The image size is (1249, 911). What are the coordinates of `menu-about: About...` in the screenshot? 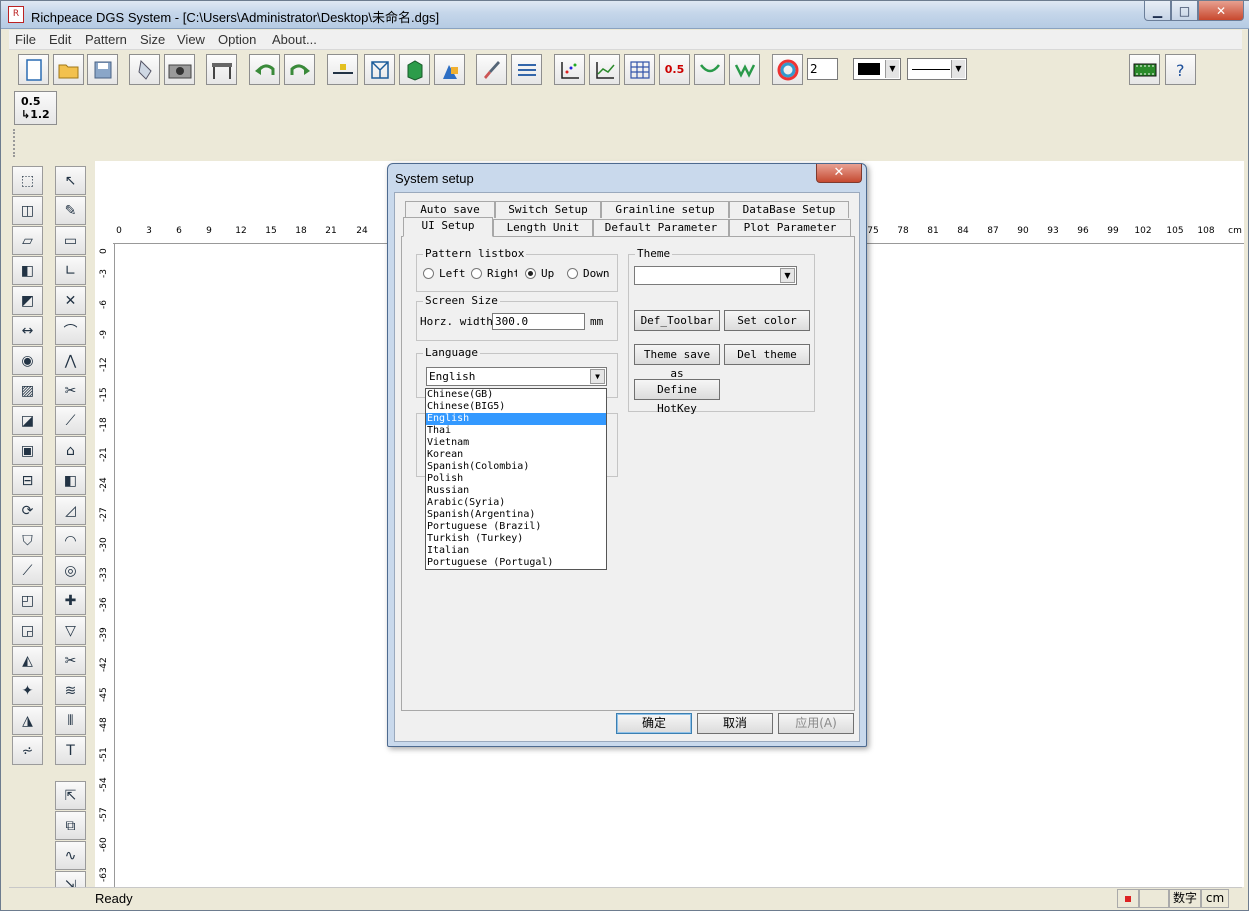 It's located at (294, 39).